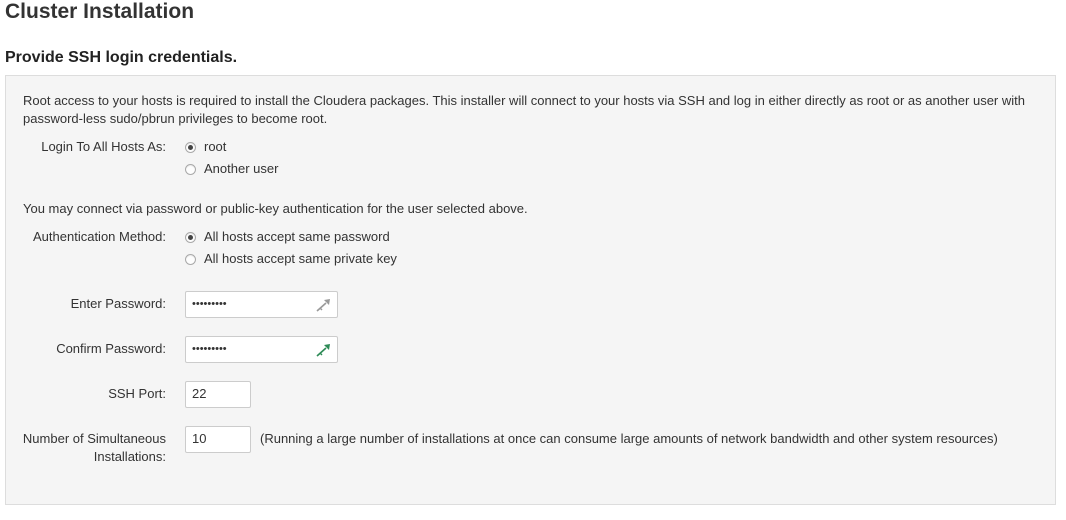 Image resolution: width=1066 pixels, height=520 pixels. Describe the element at coordinates (190, 237) in the screenshot. I see `auth-password-radio` at that location.